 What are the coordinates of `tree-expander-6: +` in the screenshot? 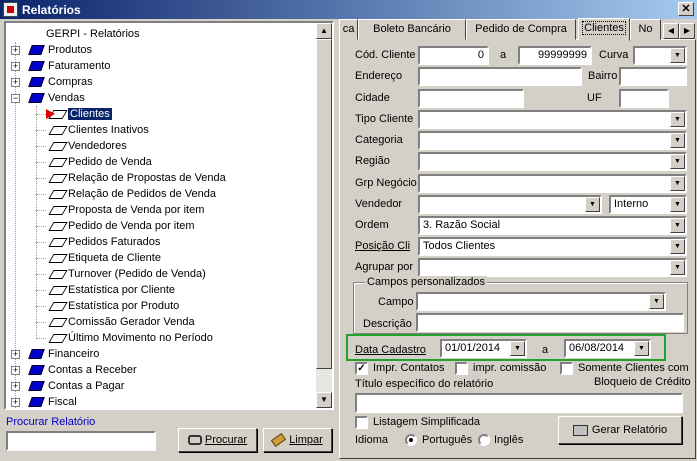 It's located at (15, 386).